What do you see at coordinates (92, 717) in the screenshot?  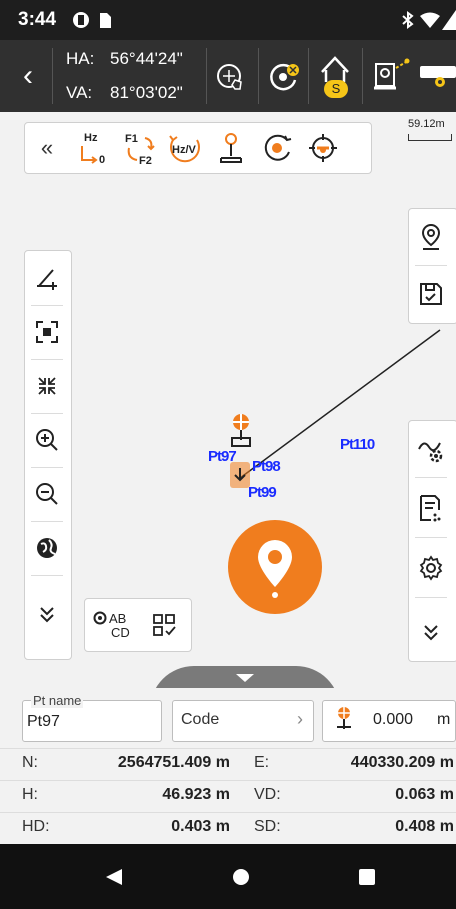 I see `pt-name-field: Pt name Pt97` at bounding box center [92, 717].